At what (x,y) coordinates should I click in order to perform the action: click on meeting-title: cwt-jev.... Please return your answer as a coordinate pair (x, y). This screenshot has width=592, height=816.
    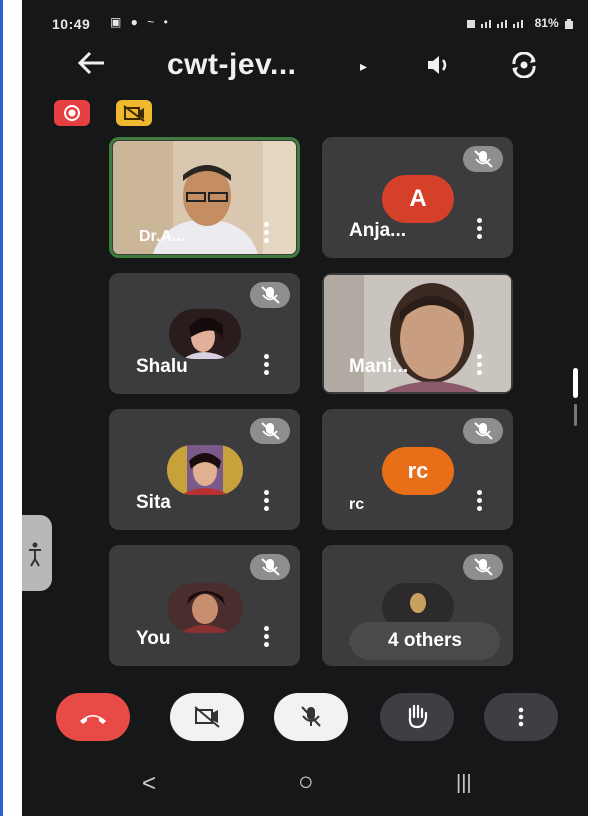
    Looking at the image, I should click on (231, 65).